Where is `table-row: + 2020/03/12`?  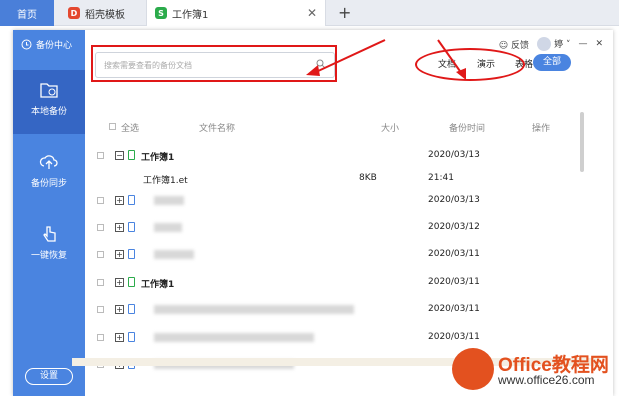 table-row: + 2020/03/12 is located at coordinates (327, 227).